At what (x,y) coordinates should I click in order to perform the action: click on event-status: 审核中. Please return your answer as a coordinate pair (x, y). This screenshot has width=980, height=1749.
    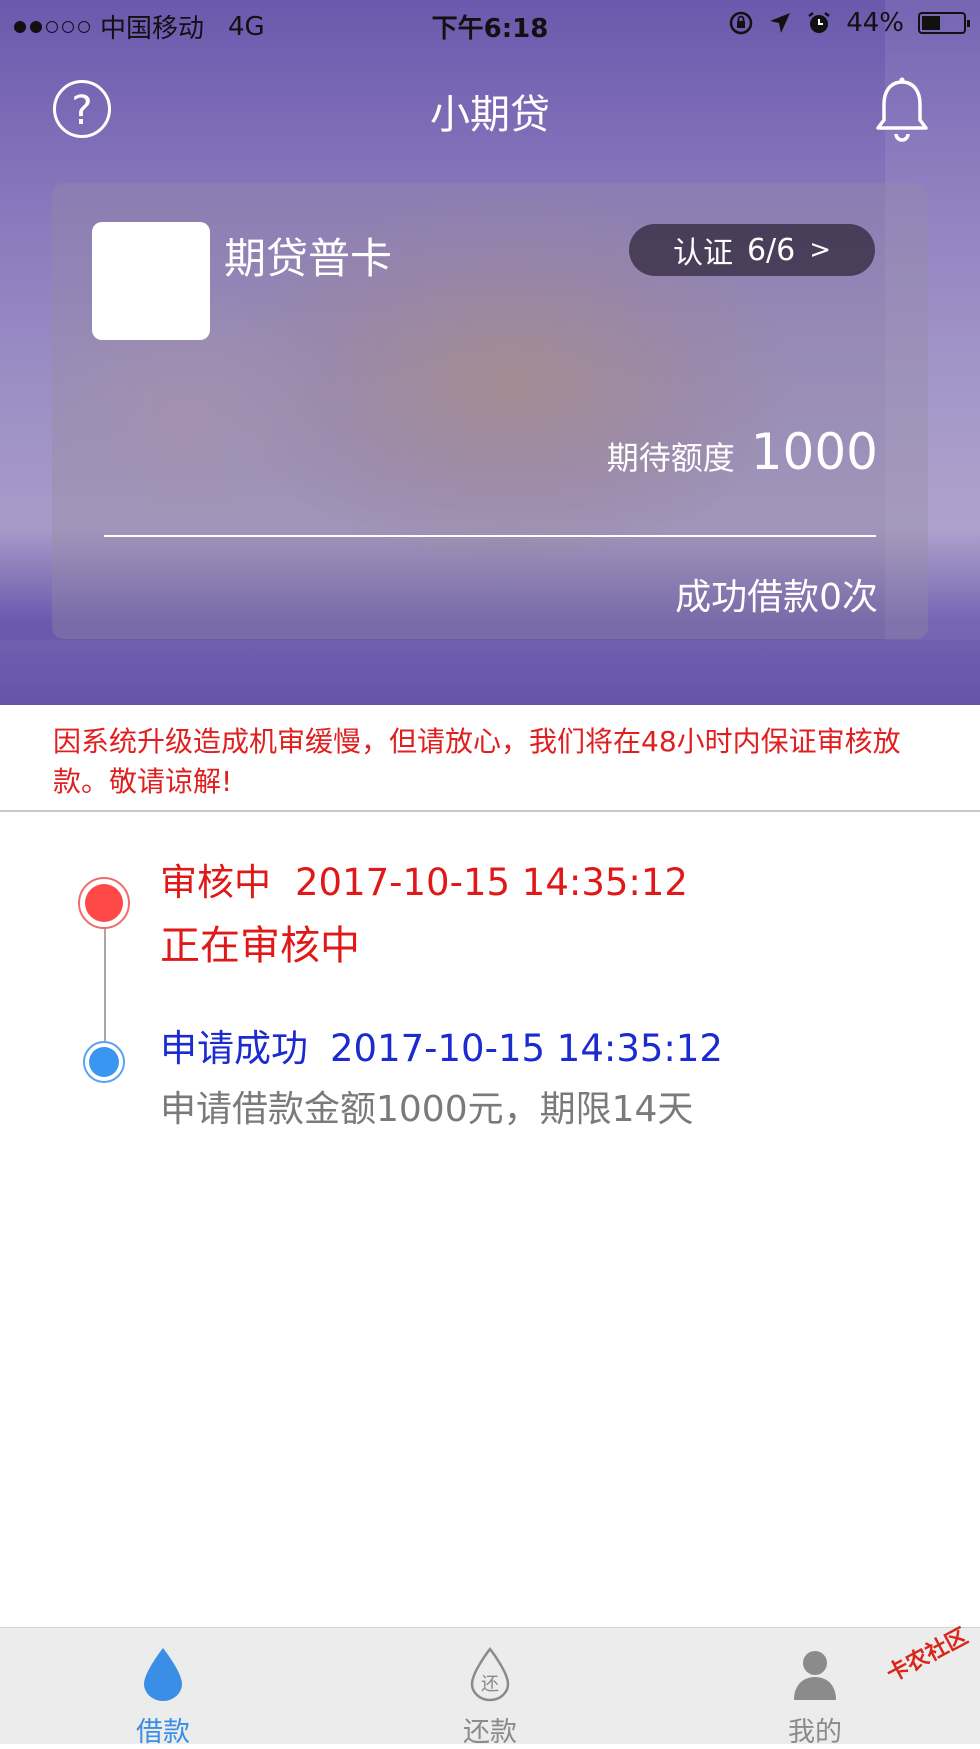
    Looking at the image, I should click on (215, 882).